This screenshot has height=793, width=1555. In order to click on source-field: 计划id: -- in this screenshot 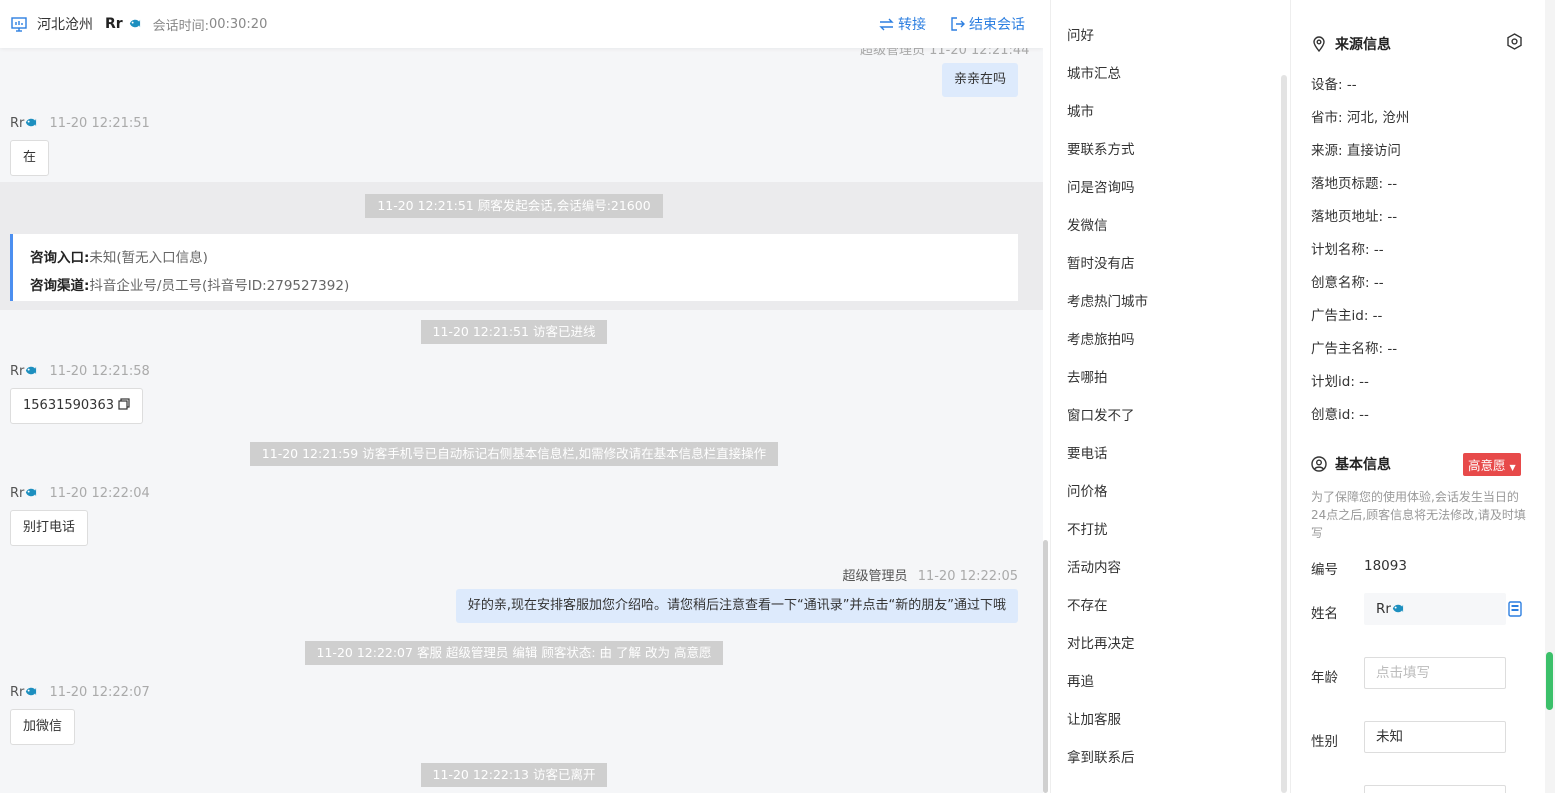, I will do `click(1340, 382)`.